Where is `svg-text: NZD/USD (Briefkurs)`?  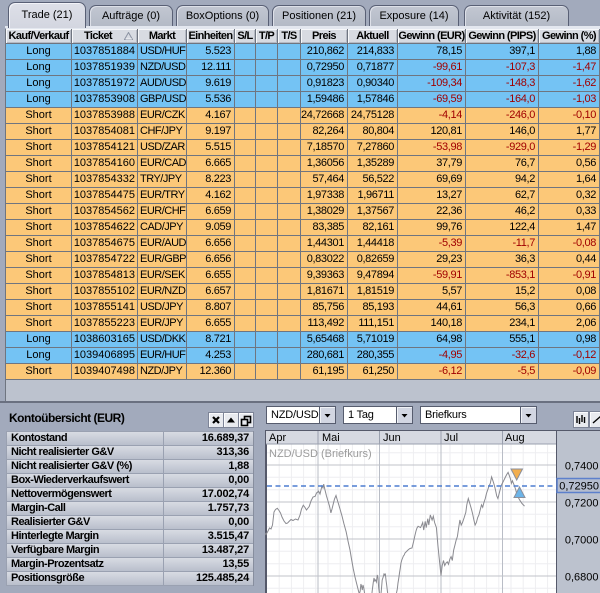
svg-text: NZD/USD (Briefkurs) is located at coordinates (320, 454).